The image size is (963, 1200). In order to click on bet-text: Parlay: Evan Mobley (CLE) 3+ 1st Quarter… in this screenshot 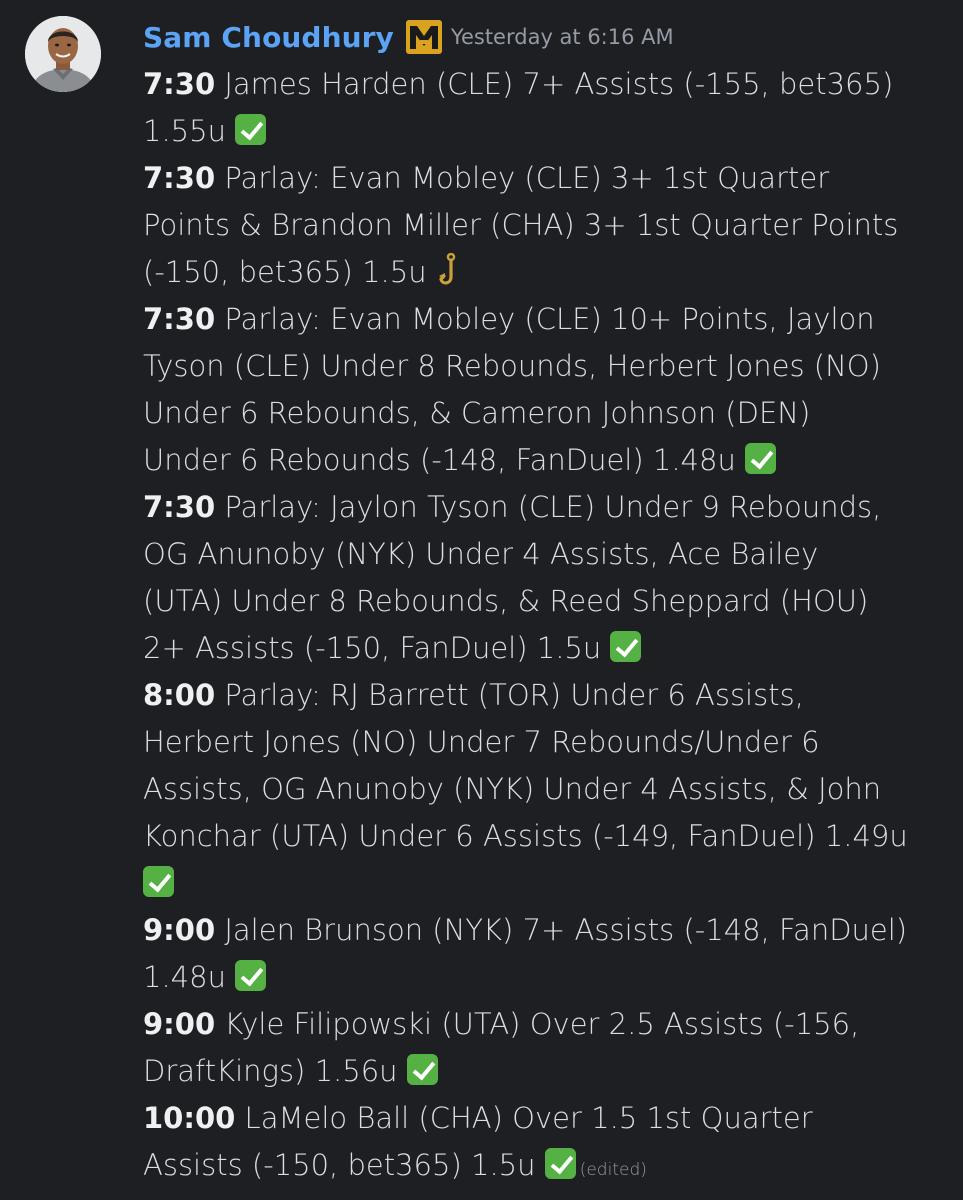, I will do `click(521, 225)`.